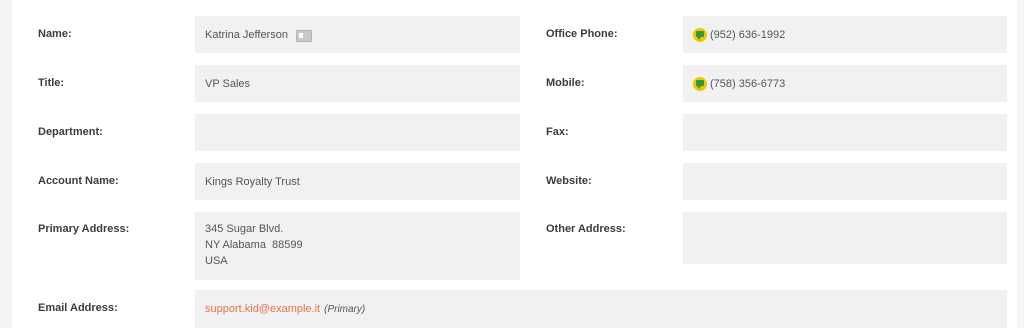 The width and height of the screenshot is (1024, 328). I want to click on other-address-field, so click(845, 238).